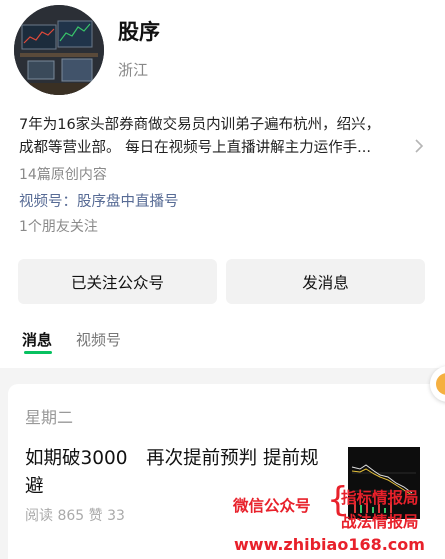 The image size is (445, 559). Describe the element at coordinates (117, 281) in the screenshot. I see `followed-button: 已关注公众号` at that location.